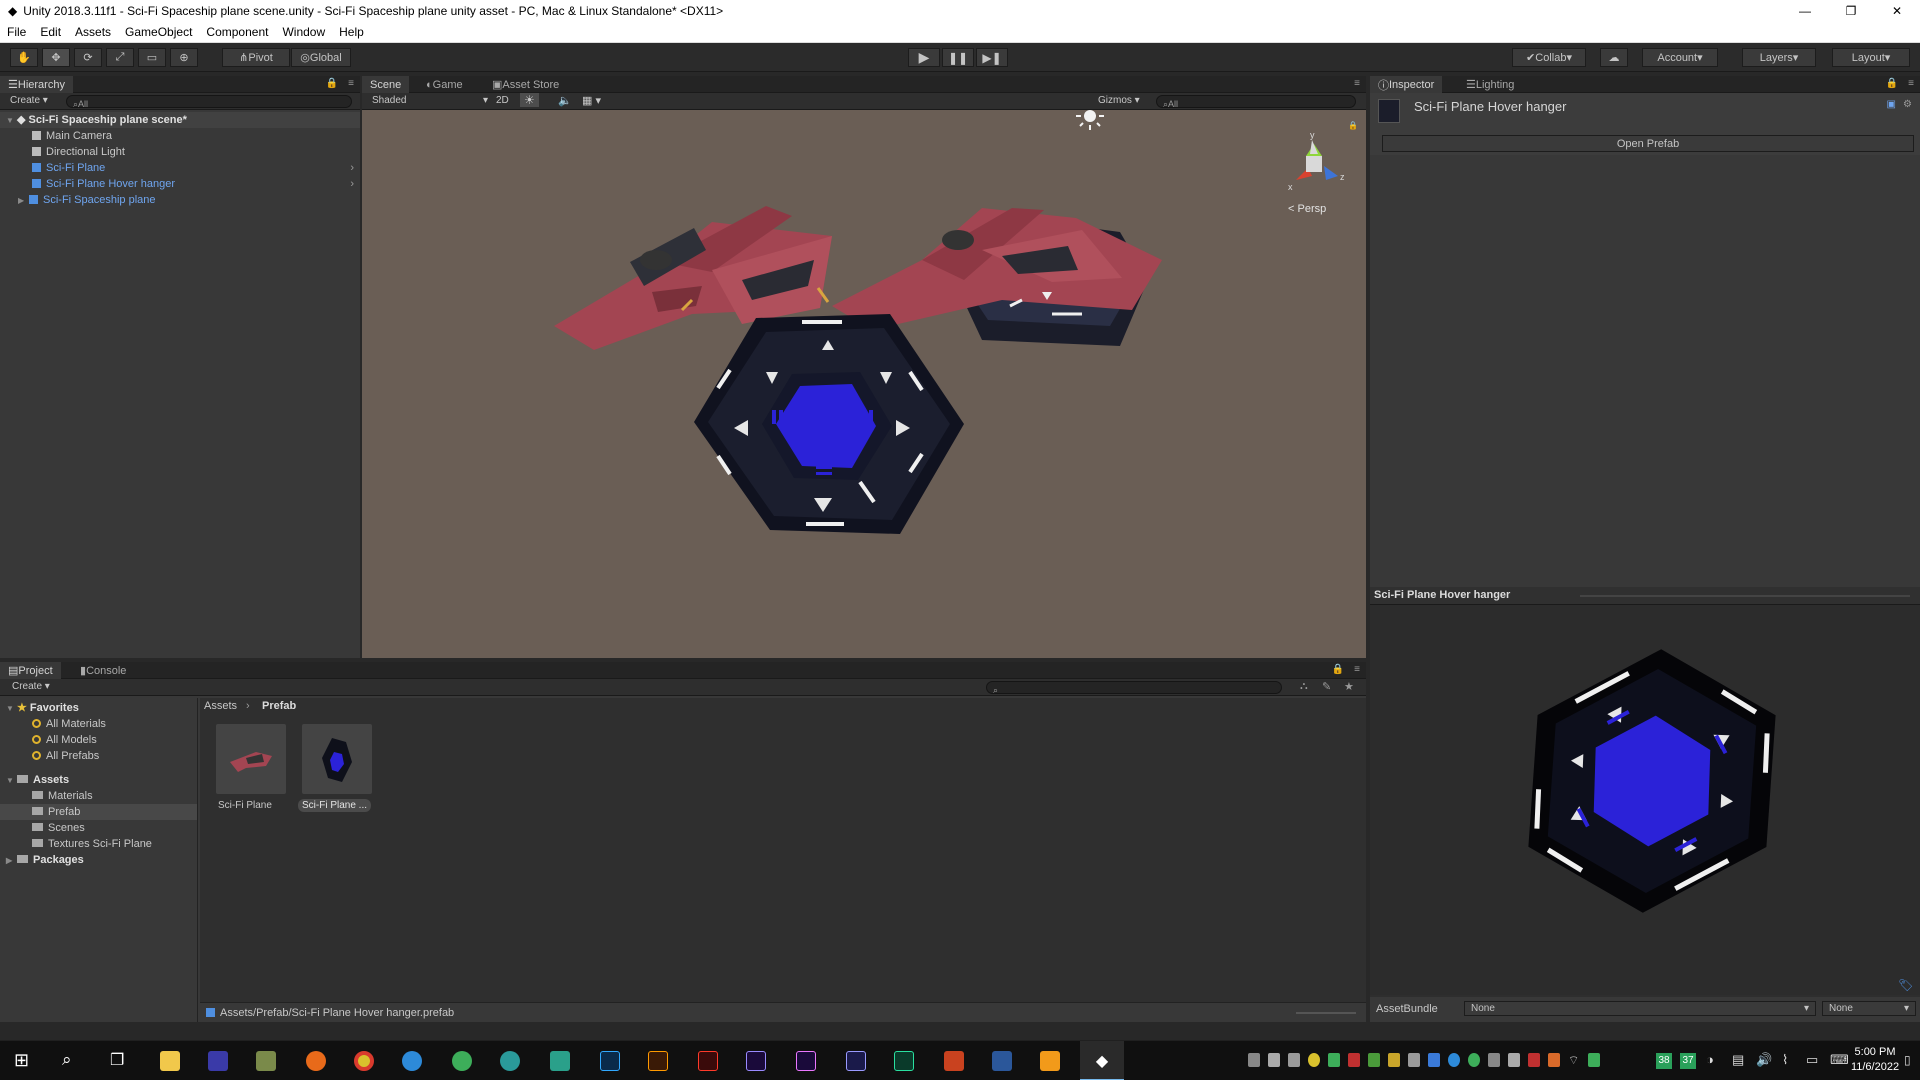  I want to click on chevron-right-icon: ›, so click(352, 168).